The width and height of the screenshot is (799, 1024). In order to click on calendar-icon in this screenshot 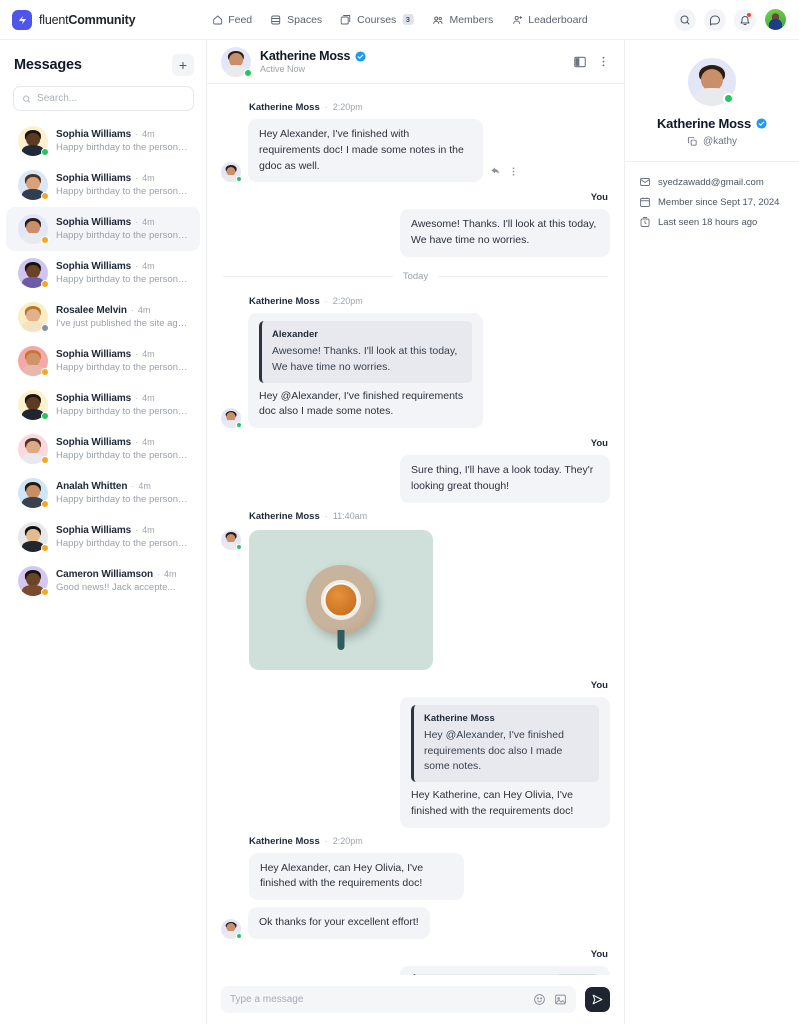, I will do `click(645, 202)`.